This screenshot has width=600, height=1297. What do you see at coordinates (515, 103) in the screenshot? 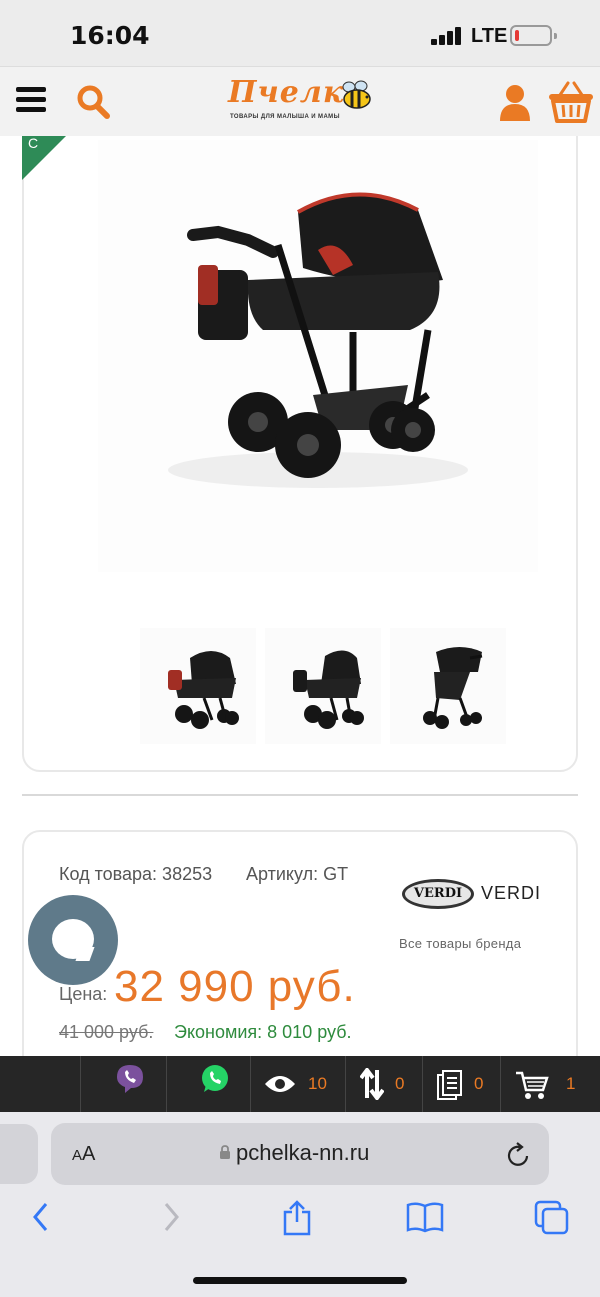
I see `user-icon` at bounding box center [515, 103].